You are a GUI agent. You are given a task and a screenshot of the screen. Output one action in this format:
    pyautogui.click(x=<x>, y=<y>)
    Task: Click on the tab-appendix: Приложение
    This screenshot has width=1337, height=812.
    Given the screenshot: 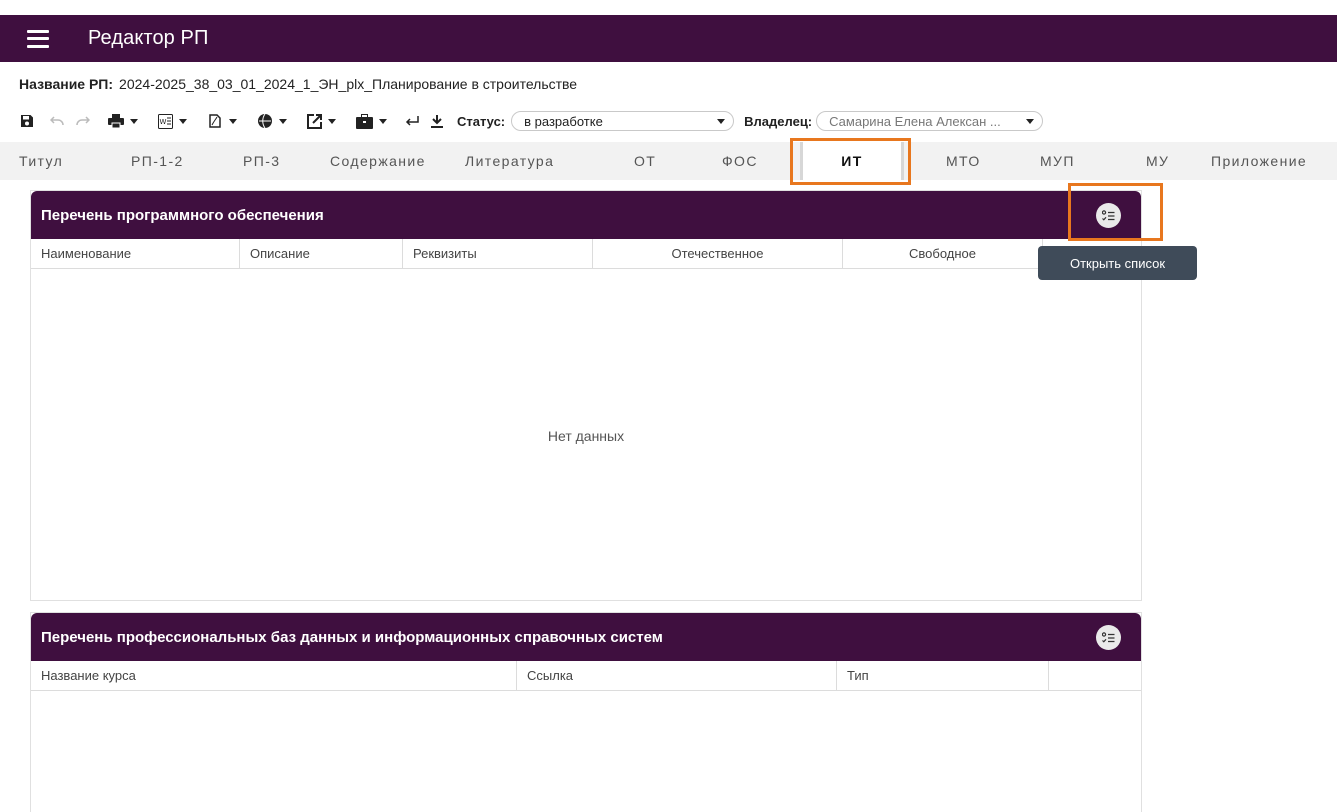 What is the action you would take?
    pyautogui.click(x=1259, y=161)
    